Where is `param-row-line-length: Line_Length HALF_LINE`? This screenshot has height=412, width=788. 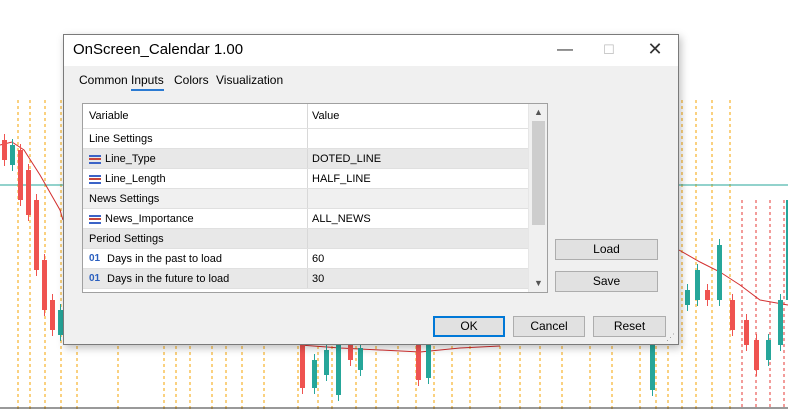 param-row-line-length: Line_Length HALF_LINE is located at coordinates (305, 179).